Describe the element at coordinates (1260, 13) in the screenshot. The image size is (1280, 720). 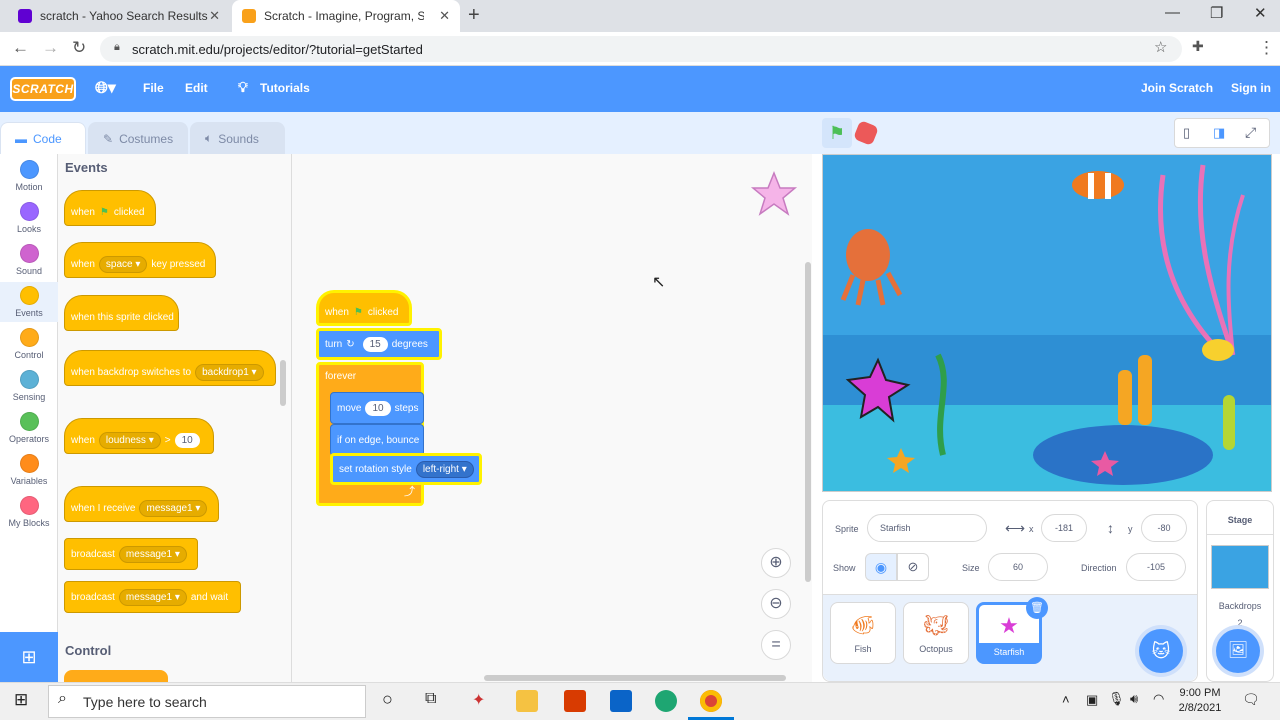
I see `window-close-icon: ✕` at that location.